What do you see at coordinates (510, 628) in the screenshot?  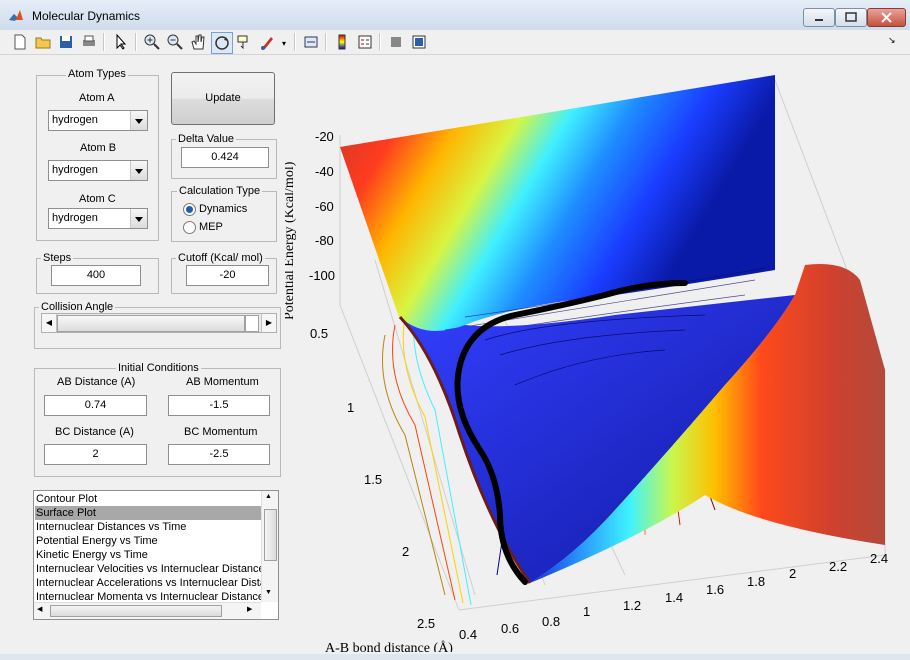 I see `x-tick: 0.6` at bounding box center [510, 628].